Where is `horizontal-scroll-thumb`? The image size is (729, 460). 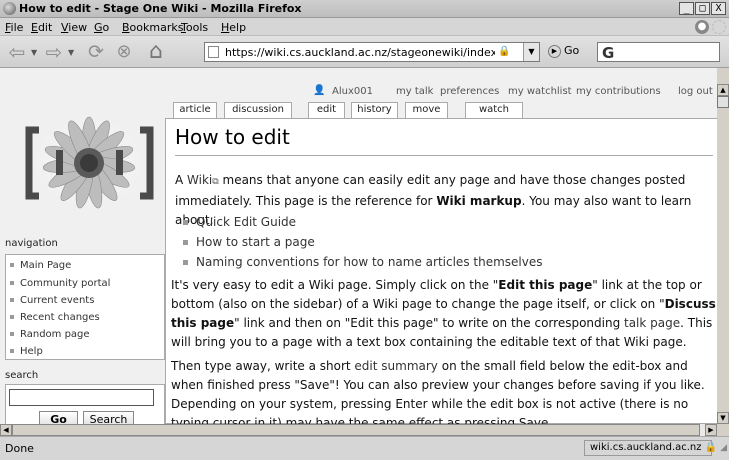 horizontal-scroll-thumb is located at coordinates (356, 430).